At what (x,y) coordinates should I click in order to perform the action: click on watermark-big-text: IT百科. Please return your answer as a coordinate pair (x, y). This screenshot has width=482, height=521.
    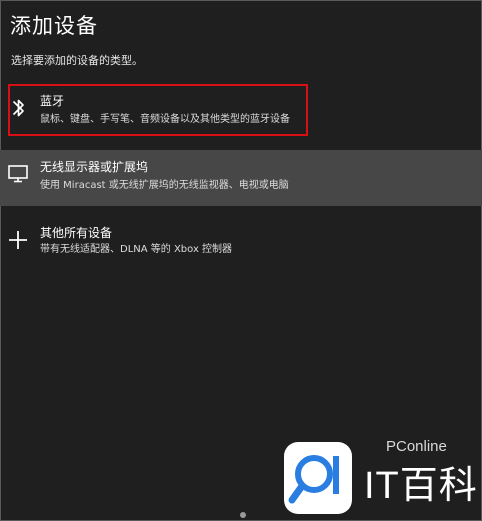
    Looking at the image, I should click on (421, 486).